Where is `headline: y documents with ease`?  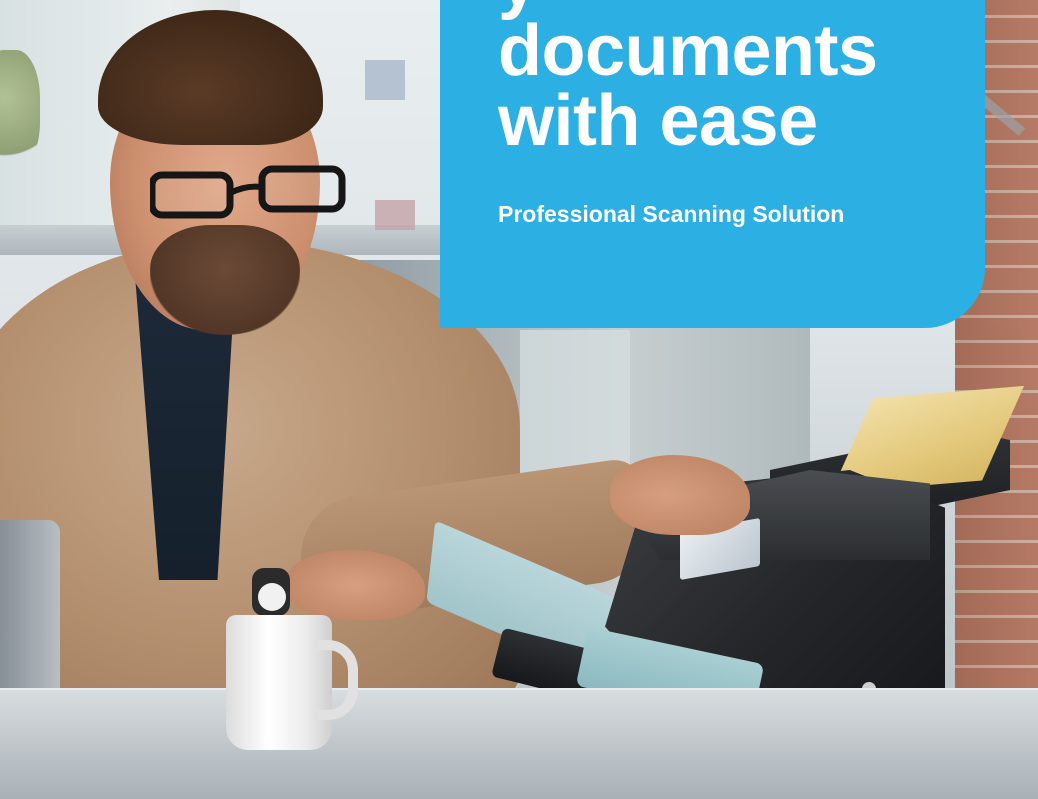
headline: y documents with ease is located at coordinates (688, 80).